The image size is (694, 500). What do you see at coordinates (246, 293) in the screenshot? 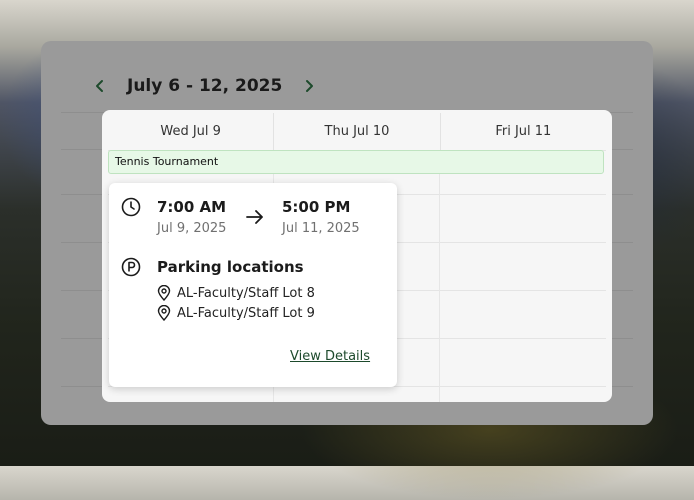
I see `parking-lot-label: AL-Faculty/Staff Lot 8` at bounding box center [246, 293].